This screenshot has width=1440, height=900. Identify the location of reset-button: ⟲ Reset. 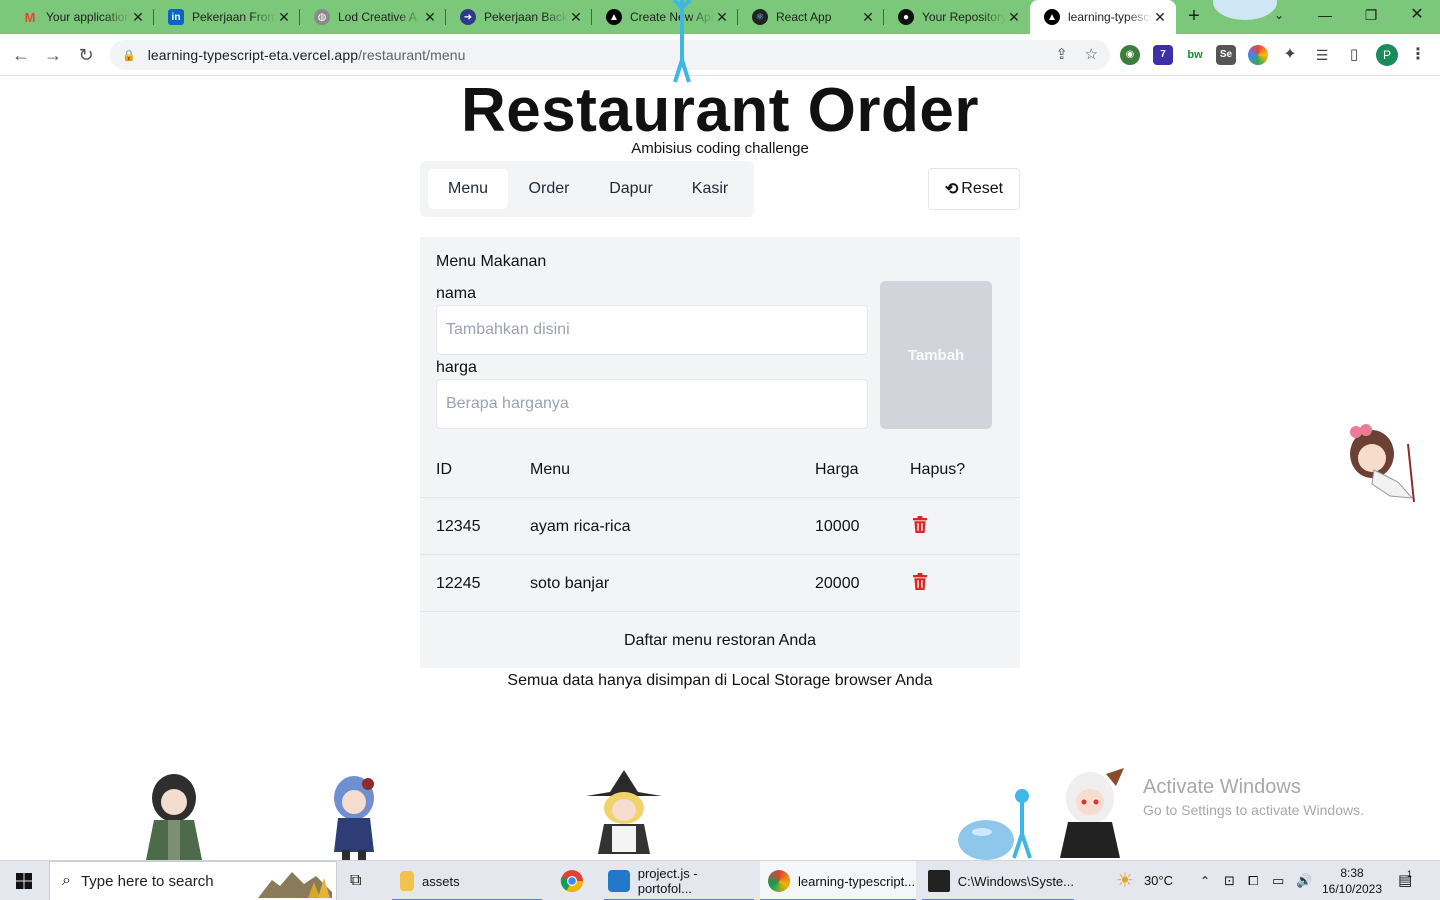
(974, 189).